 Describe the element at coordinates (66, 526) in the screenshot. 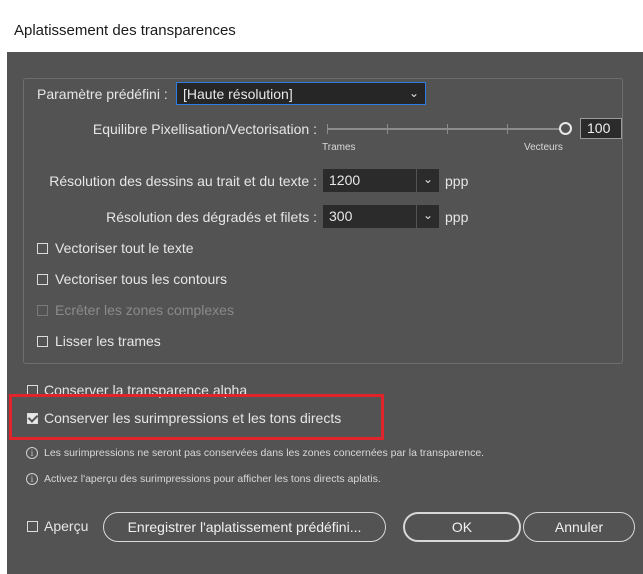

I see `preview-label: Aperçu` at that location.